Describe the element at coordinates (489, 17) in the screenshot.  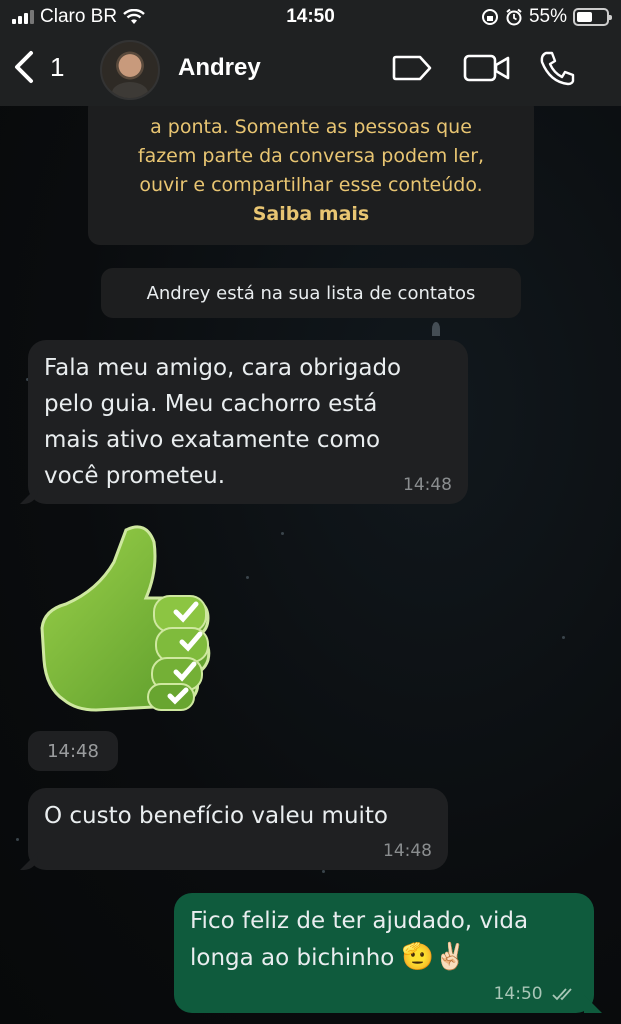
I see `orientation-lock-icon` at that location.